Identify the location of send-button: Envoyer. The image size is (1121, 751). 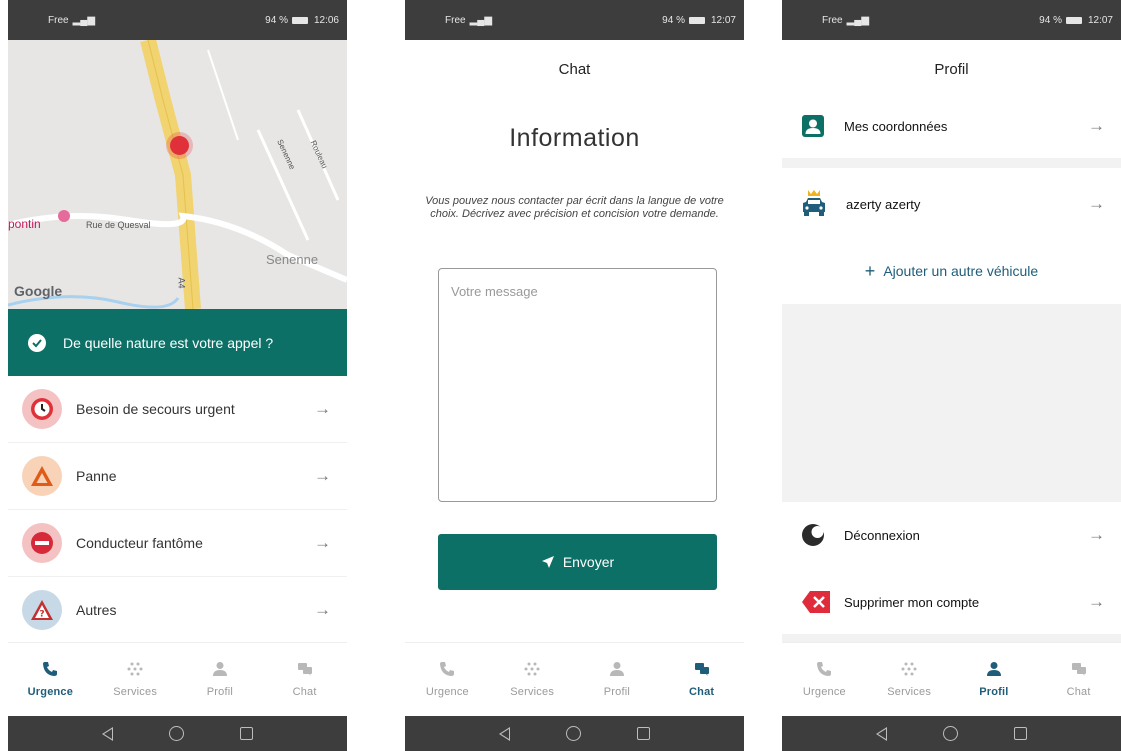
(577, 562).